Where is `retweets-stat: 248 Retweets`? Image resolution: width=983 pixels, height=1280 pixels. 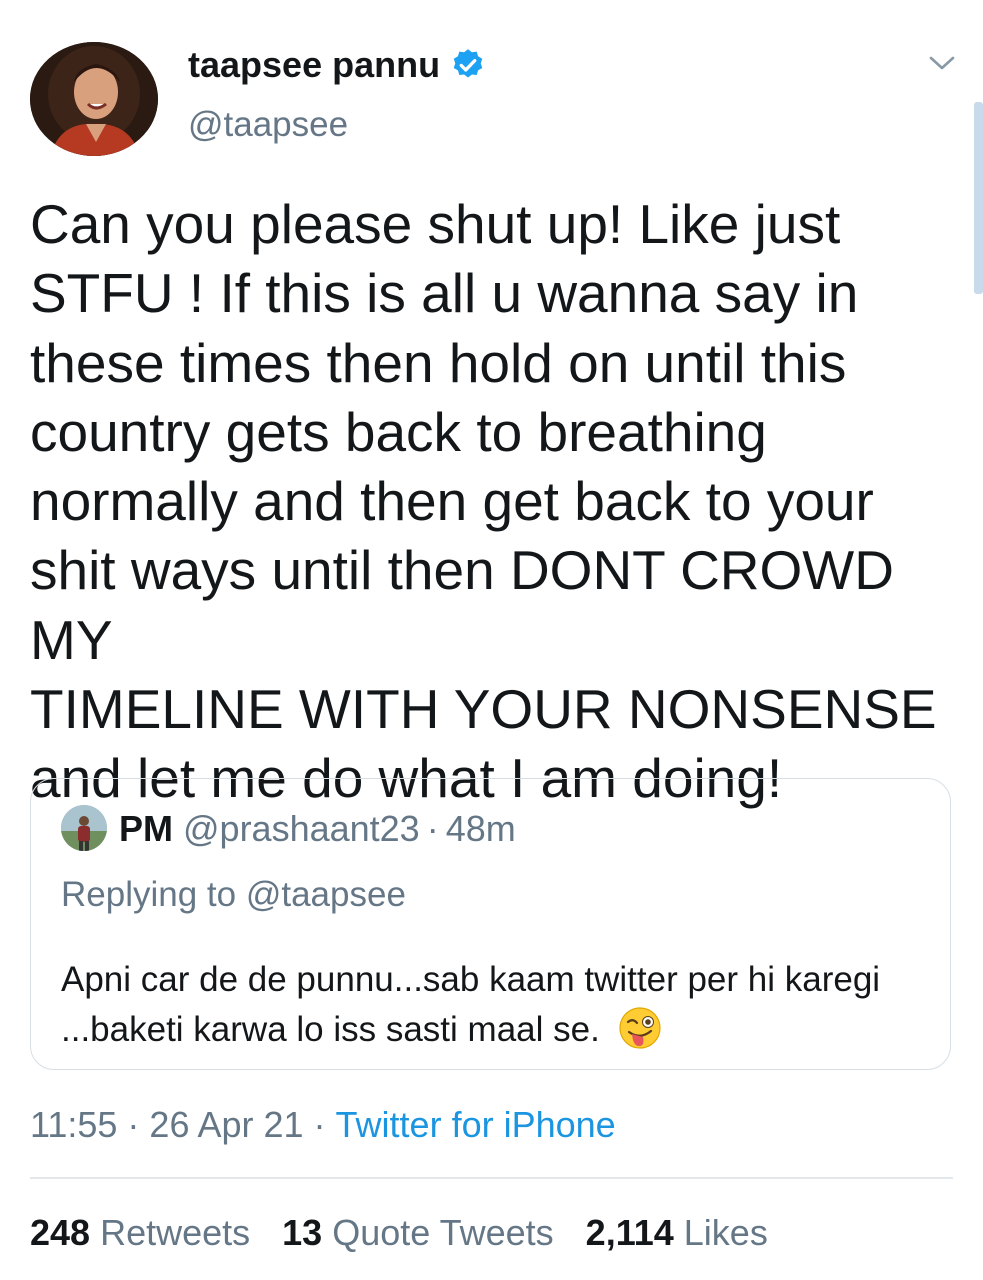
retweets-stat: 248 Retweets is located at coordinates (140, 1233).